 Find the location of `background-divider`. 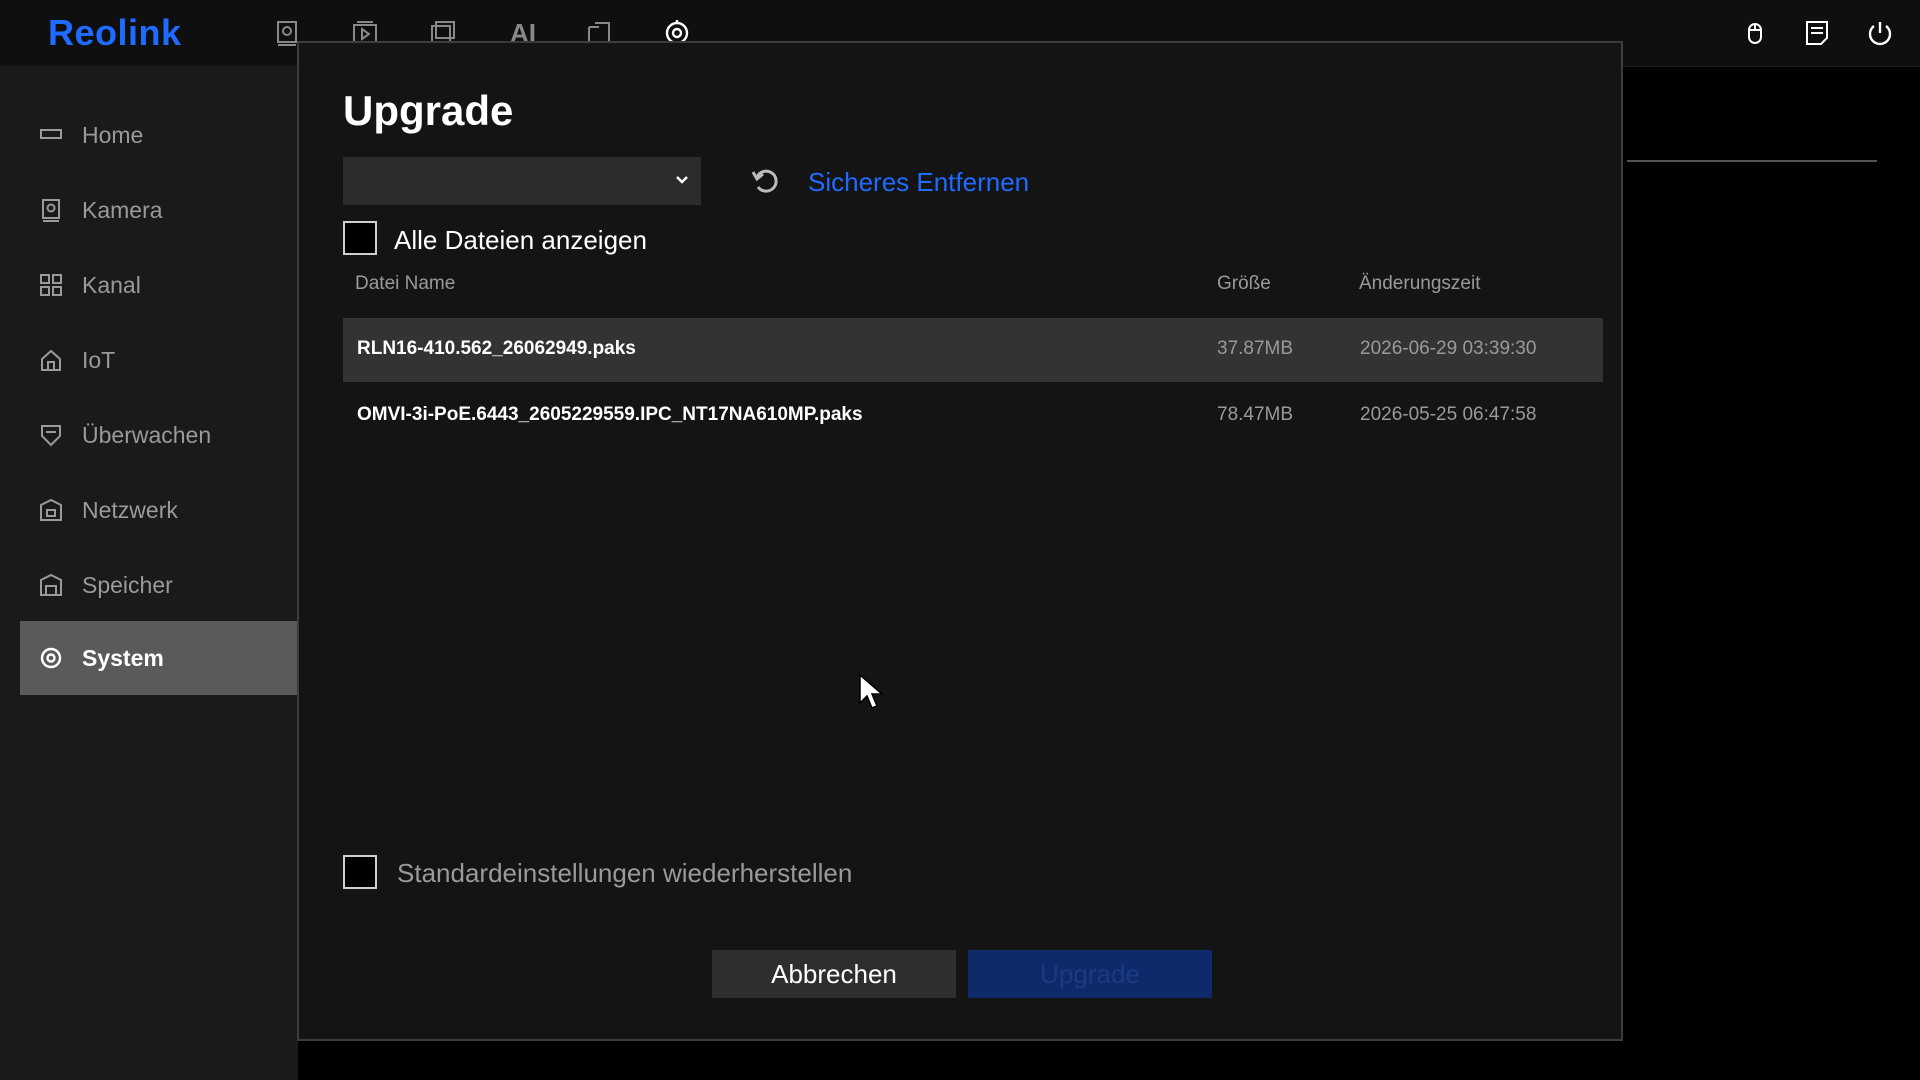

background-divider is located at coordinates (1752, 161).